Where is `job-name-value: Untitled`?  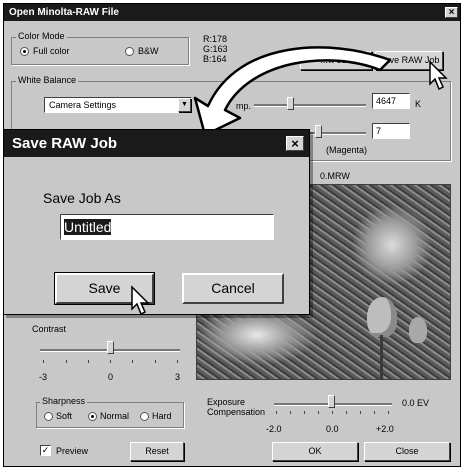 job-name-value: Untitled is located at coordinates (88, 227).